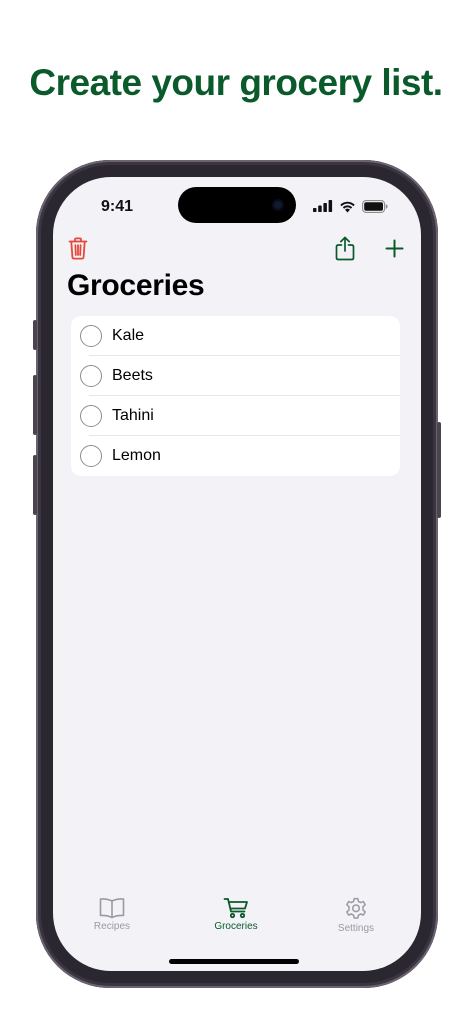 This screenshot has height=1024, width=472. What do you see at coordinates (128, 335) in the screenshot?
I see `item-label: Kale` at bounding box center [128, 335].